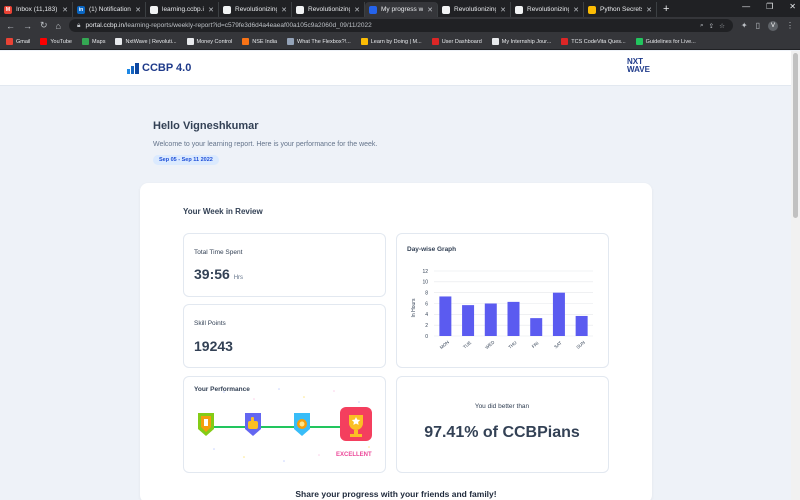  What do you see at coordinates (445, 316) in the screenshot?
I see `chart-bar-mon` at bounding box center [445, 316].